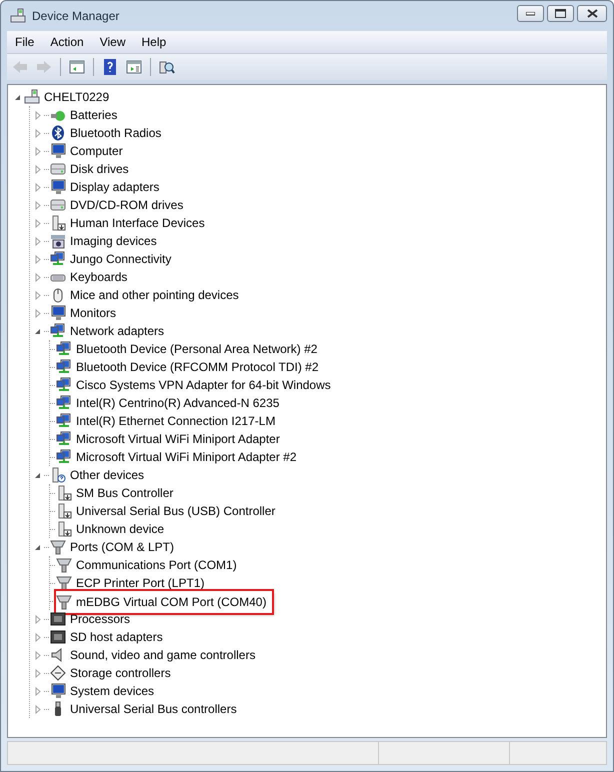 Image resolution: width=614 pixels, height=772 pixels. I want to click on tree-item: Microsoft Virtual WiFi Miniport Adapter, so click(171, 439).